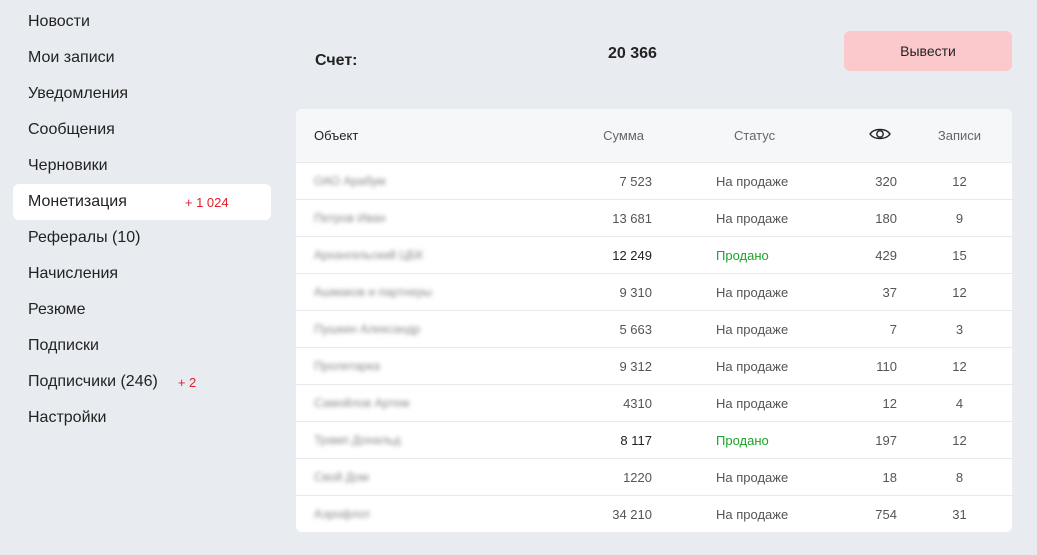 Image resolution: width=1037 pixels, height=555 pixels. I want to click on sidebar-item: Подписчики (246) + 2, so click(142, 382).